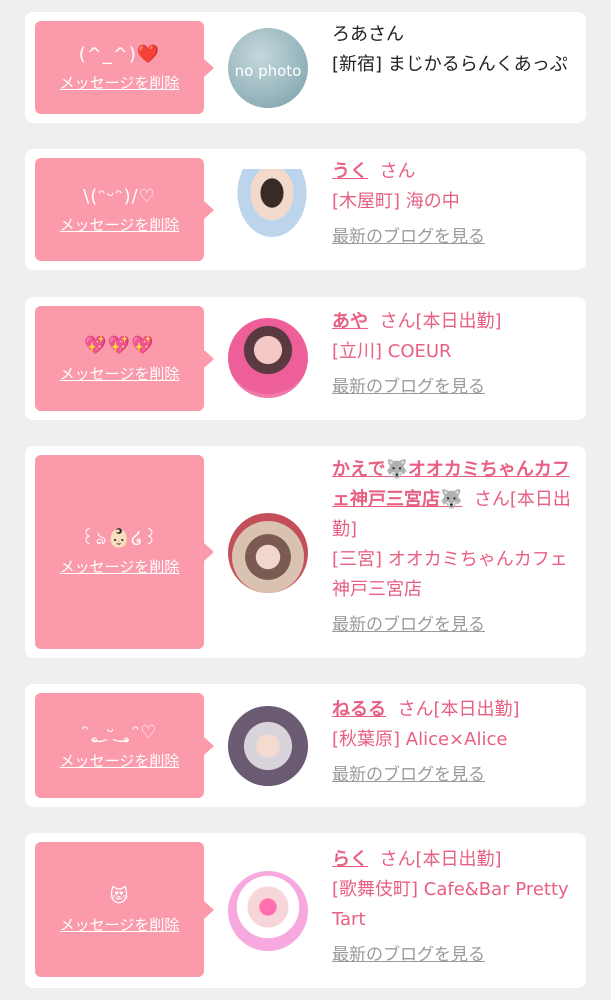  I want to click on profile-info: あや さん[本日出勤] [立川] COEUR 最新のブログを見る, so click(455, 353).